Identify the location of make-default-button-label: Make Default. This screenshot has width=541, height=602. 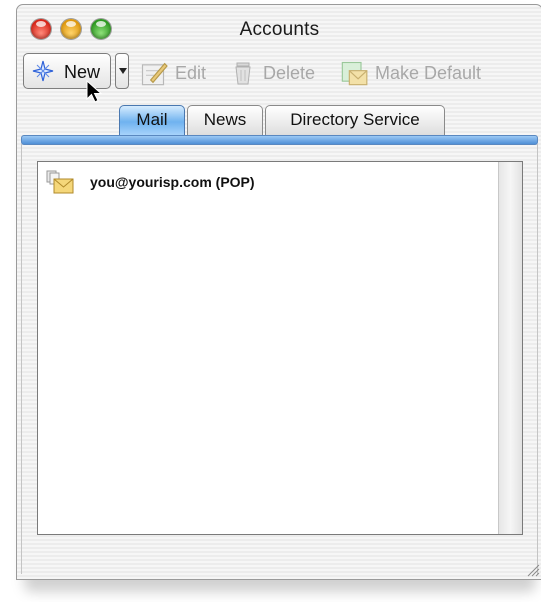
(428, 73).